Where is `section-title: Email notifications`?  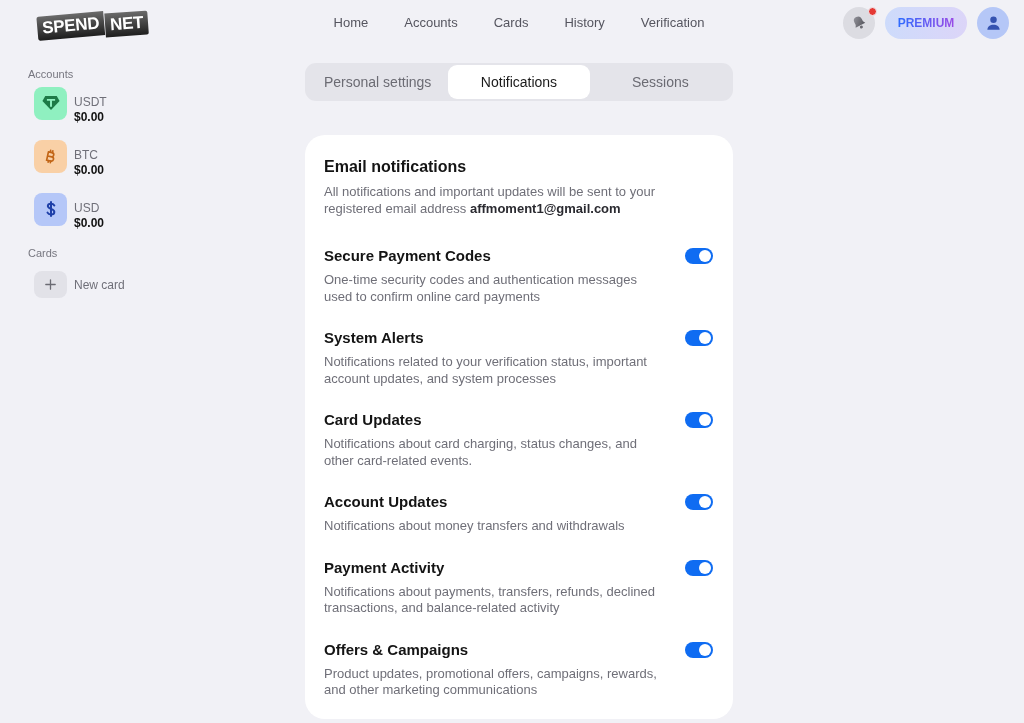 section-title: Email notifications is located at coordinates (396, 167).